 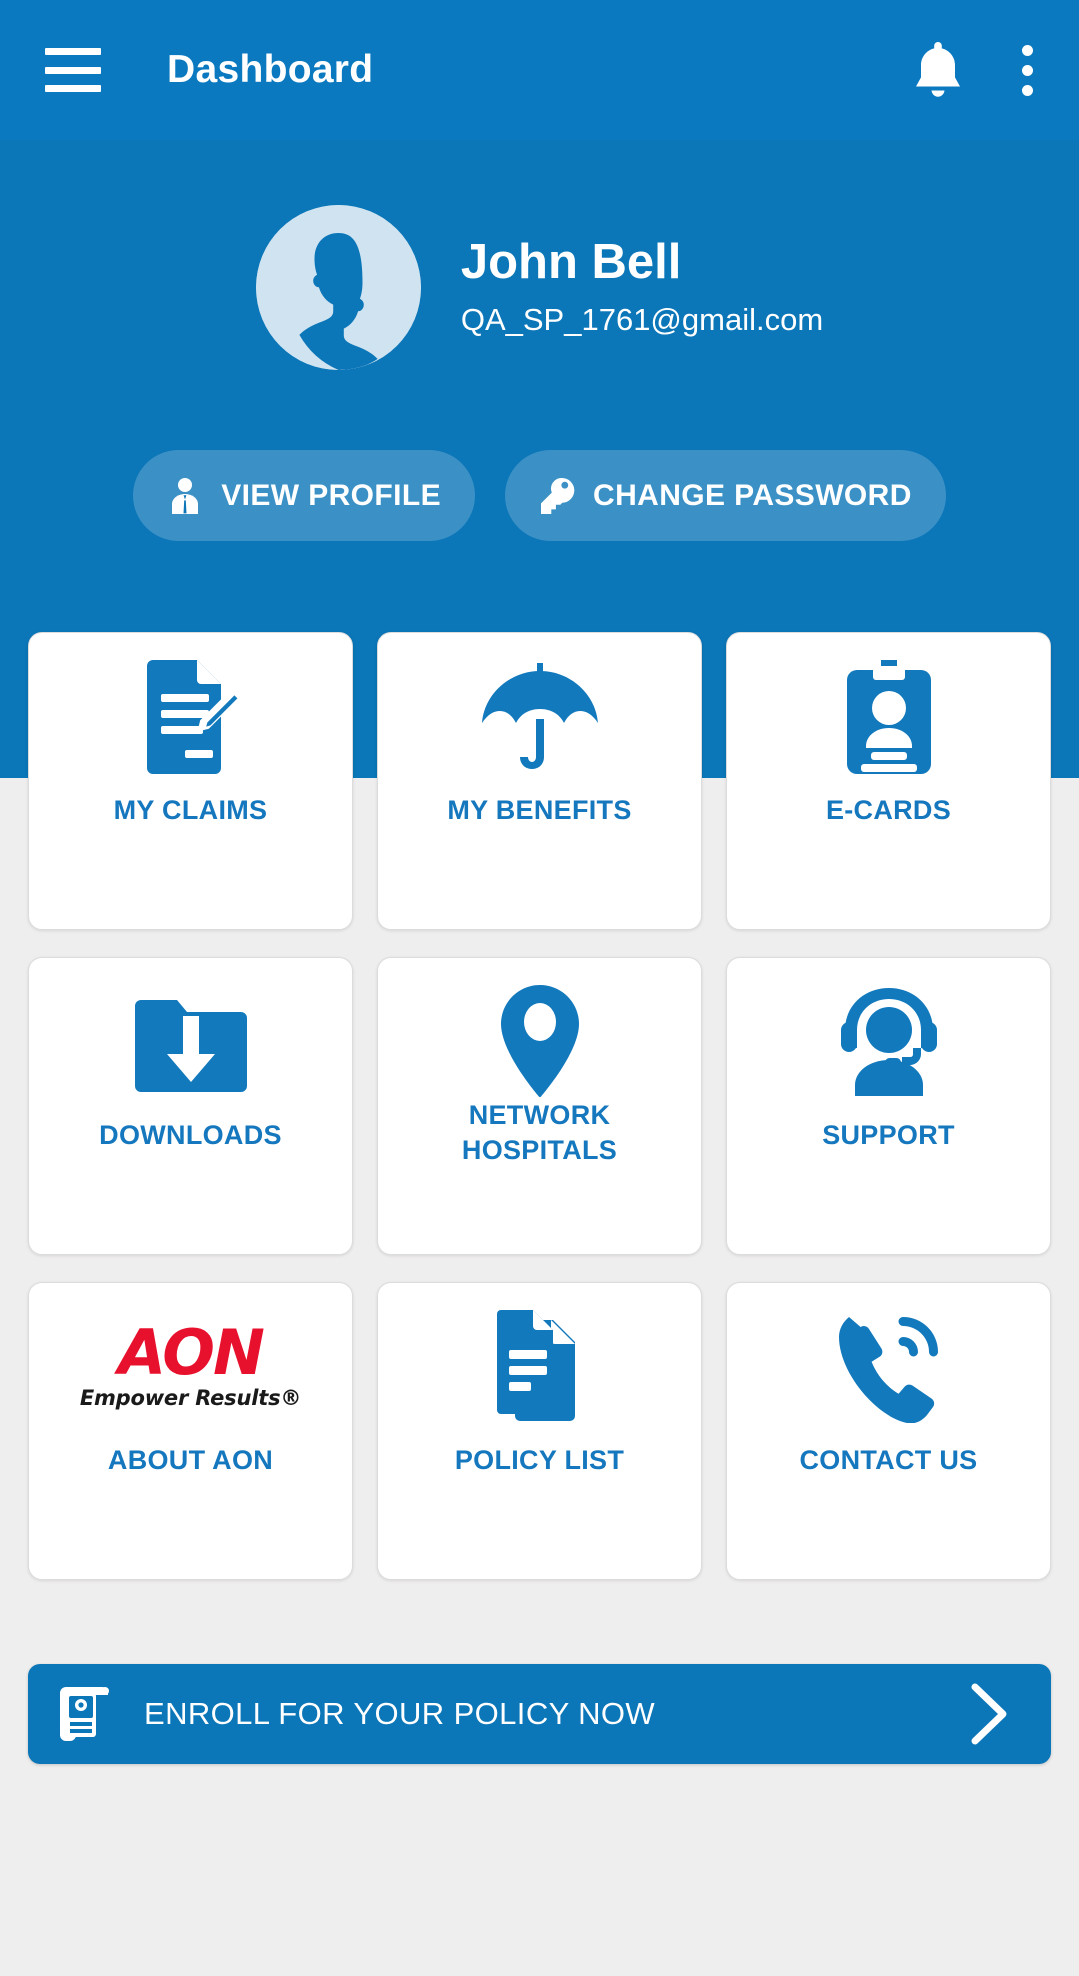 I want to click on app-bar: Dashboard, so click(x=539, y=70).